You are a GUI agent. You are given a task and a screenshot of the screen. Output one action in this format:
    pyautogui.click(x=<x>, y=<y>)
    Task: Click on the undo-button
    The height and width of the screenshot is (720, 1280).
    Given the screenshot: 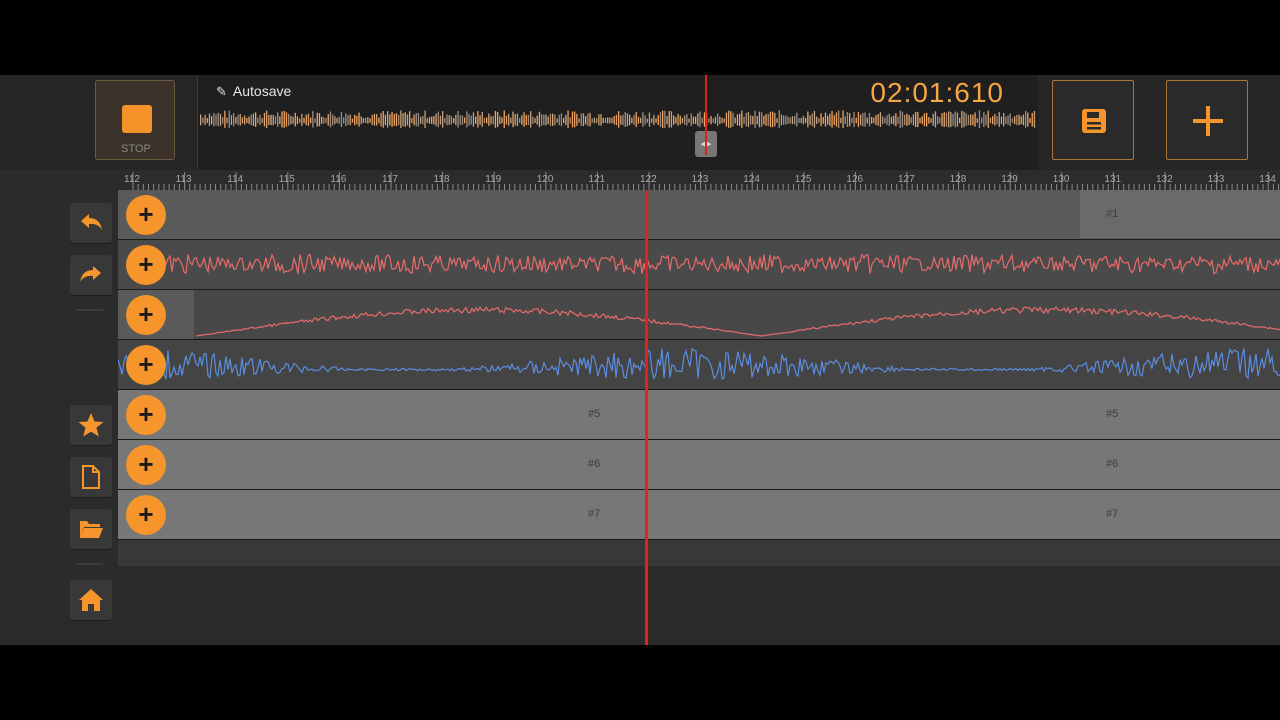 What is the action you would take?
    pyautogui.click(x=91, y=223)
    